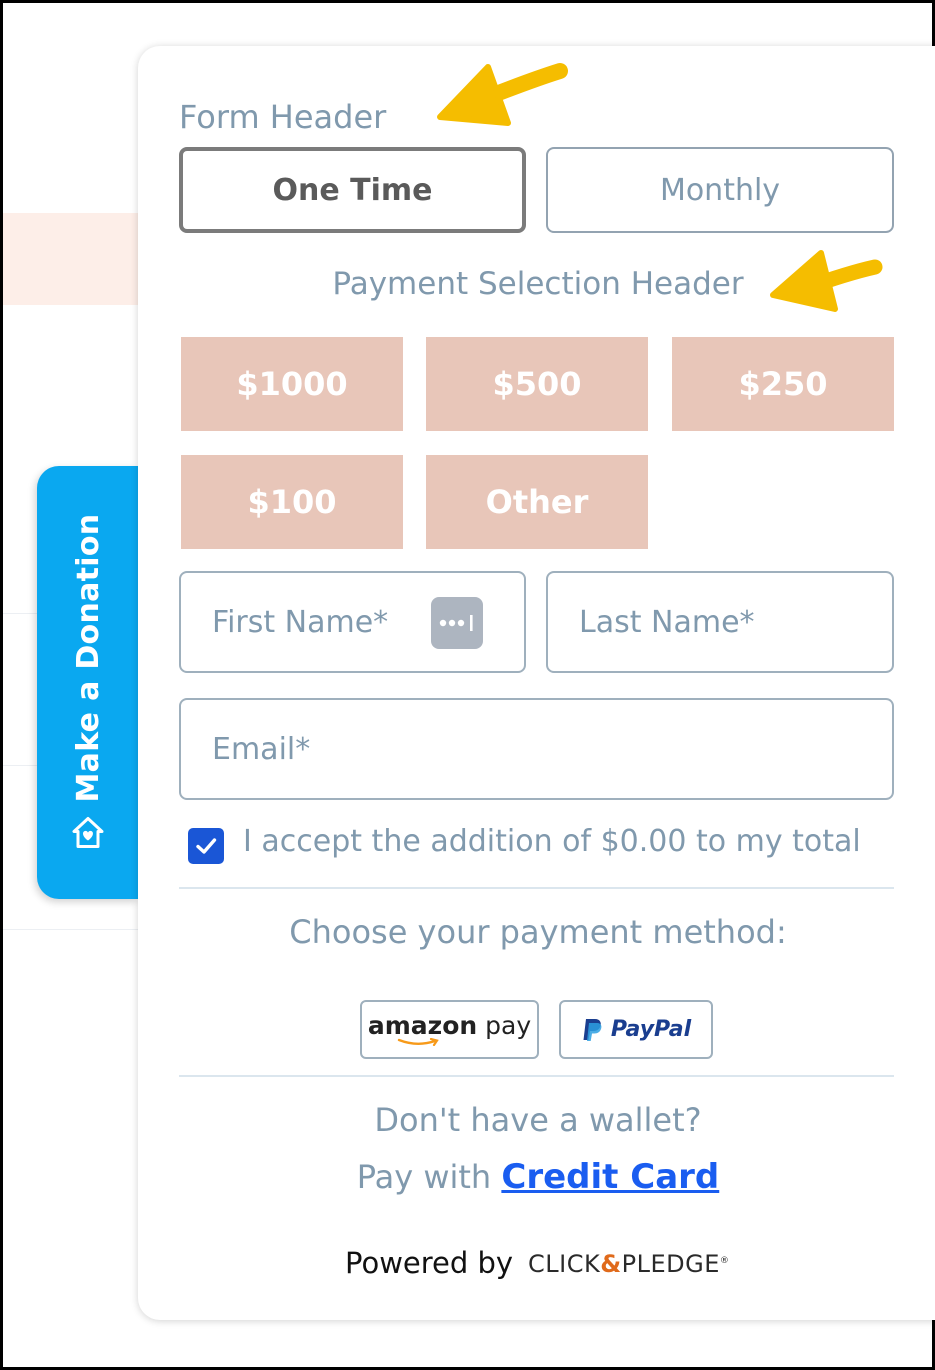  Describe the element at coordinates (651, 1029) in the screenshot. I see `paypal-label: PayPal` at that location.